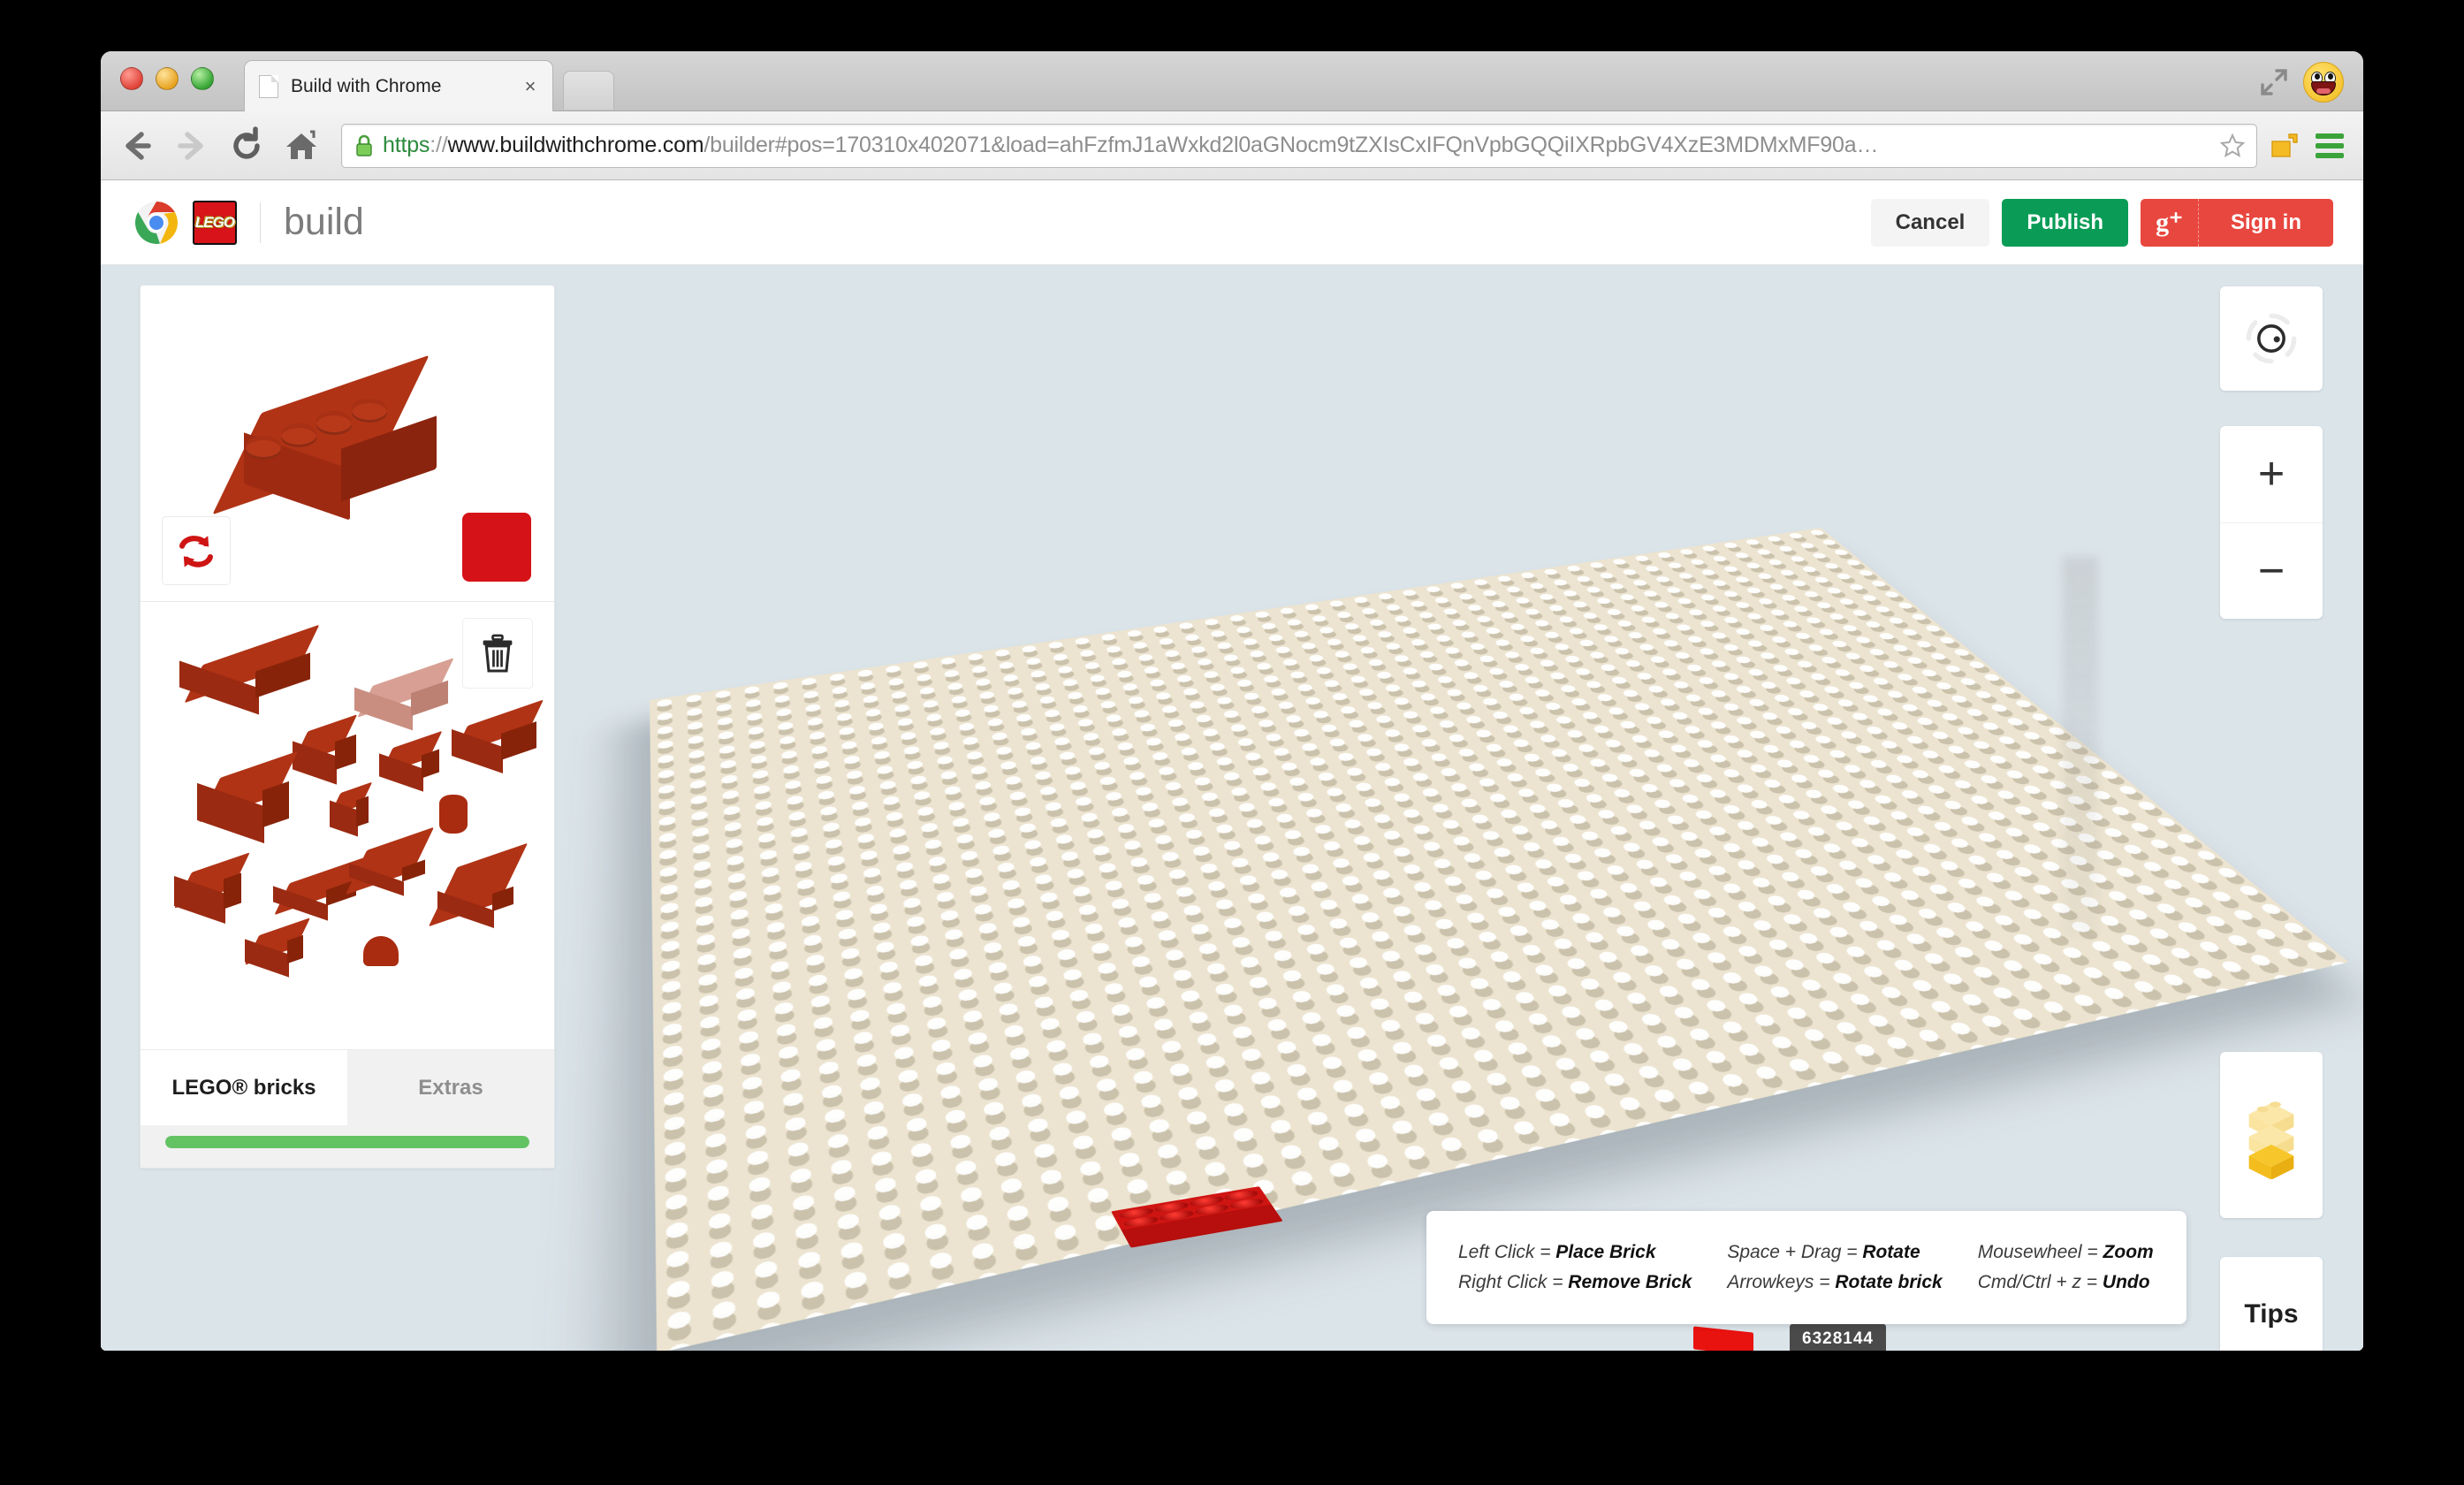 This screenshot has height=1485, width=2464. I want to click on browser-tab: Build with Chrome ×, so click(399, 85).